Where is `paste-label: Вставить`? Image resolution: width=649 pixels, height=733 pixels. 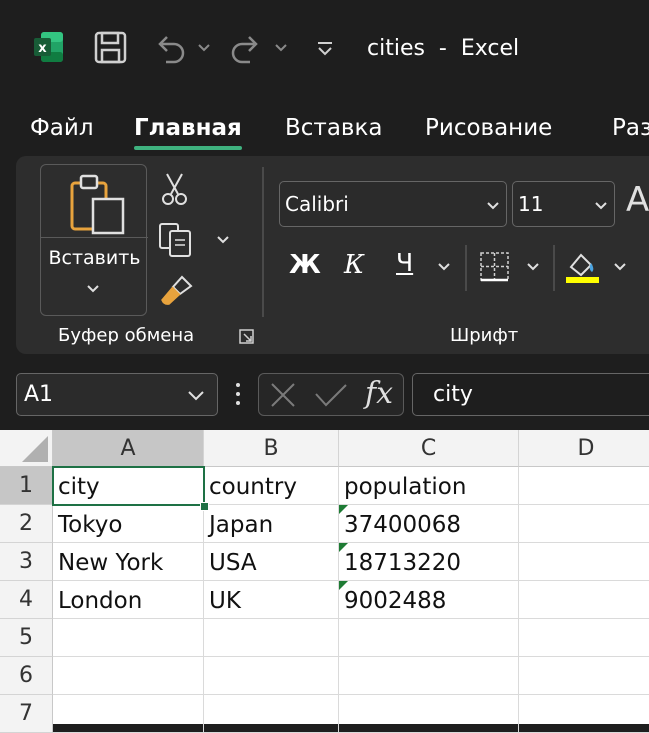 paste-label: Вставить is located at coordinates (94, 258).